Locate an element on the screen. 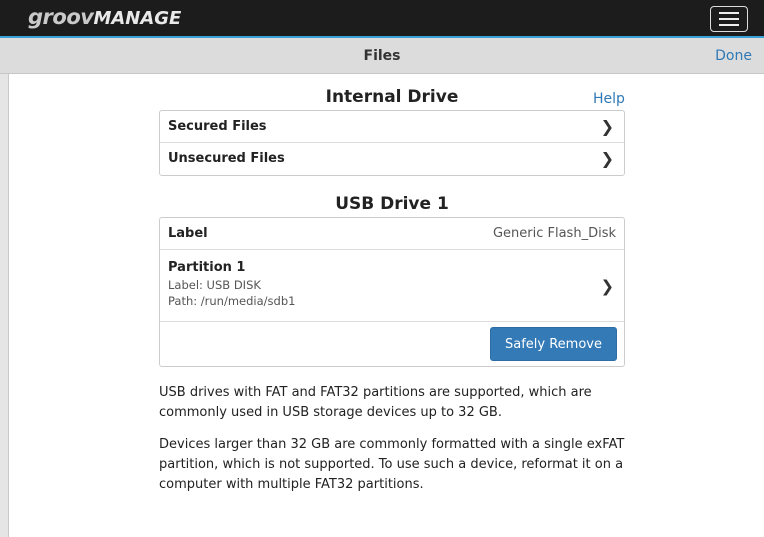 This screenshot has height=537, width=764. groov-manage-logo: groovMANAGE is located at coordinates (104, 17).